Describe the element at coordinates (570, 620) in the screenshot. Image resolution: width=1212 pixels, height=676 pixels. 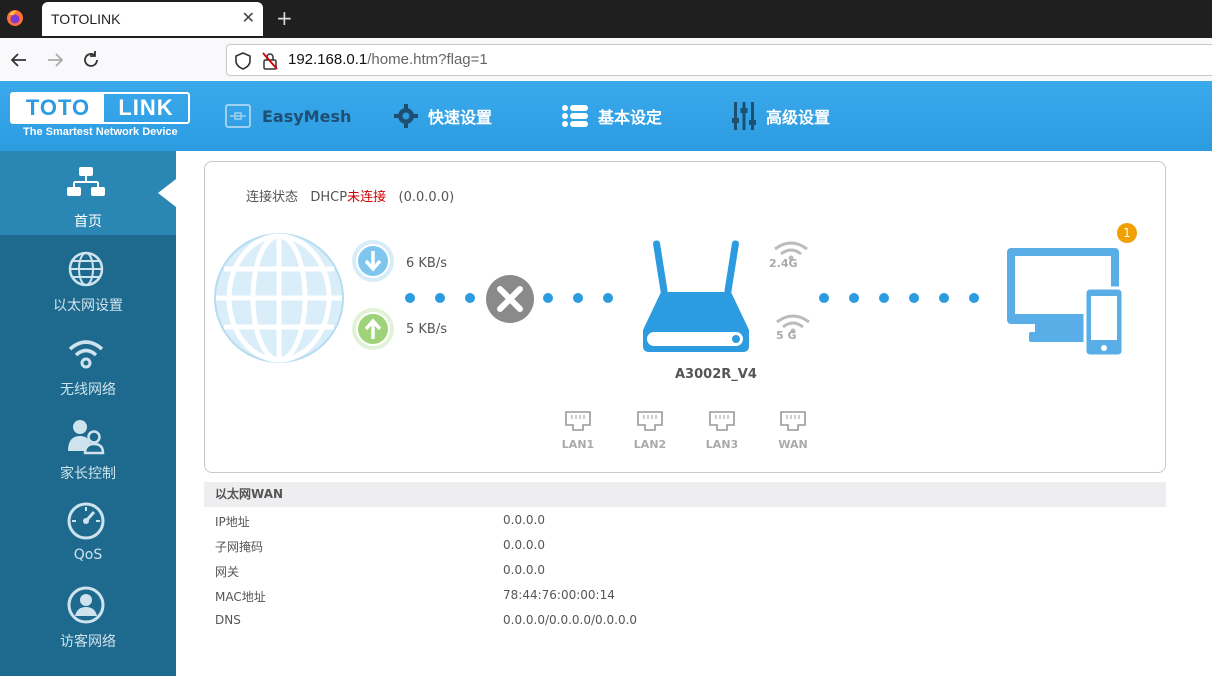
I see `row-value: 0.0.0.0/0.0.0.0/0.0.0.0` at that location.